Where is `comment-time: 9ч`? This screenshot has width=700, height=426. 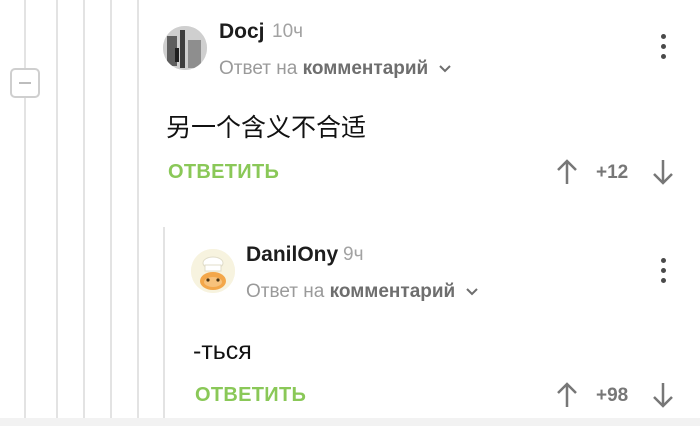
comment-time: 9ч is located at coordinates (353, 254).